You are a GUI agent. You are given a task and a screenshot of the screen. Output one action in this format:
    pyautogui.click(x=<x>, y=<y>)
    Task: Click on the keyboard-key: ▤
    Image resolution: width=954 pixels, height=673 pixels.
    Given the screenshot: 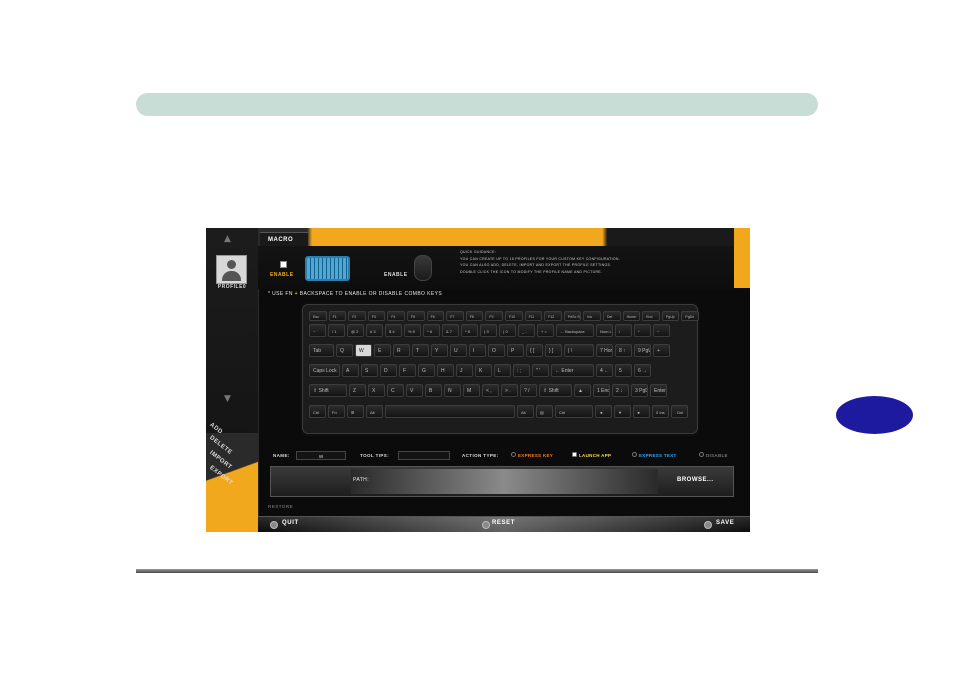 What is the action you would take?
    pyautogui.click(x=544, y=411)
    